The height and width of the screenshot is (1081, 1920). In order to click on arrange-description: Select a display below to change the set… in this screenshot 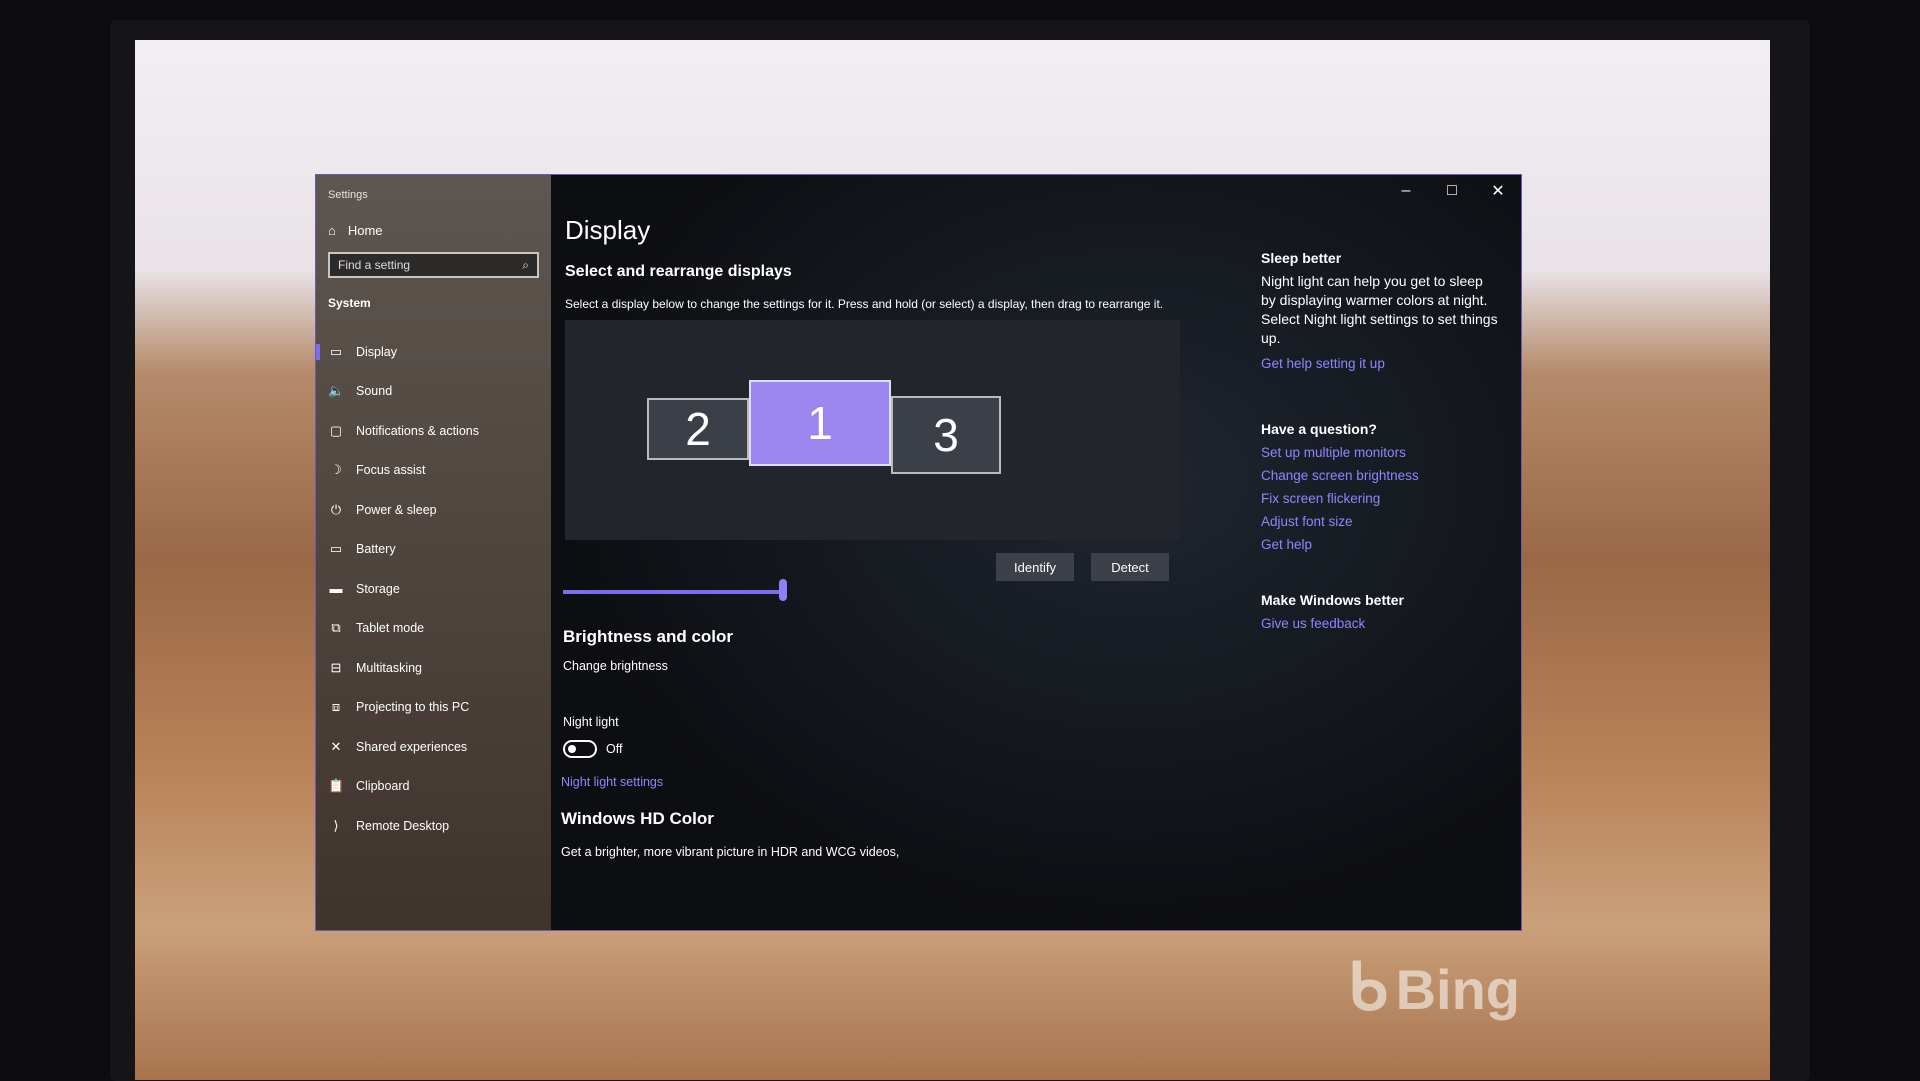, I will do `click(864, 304)`.